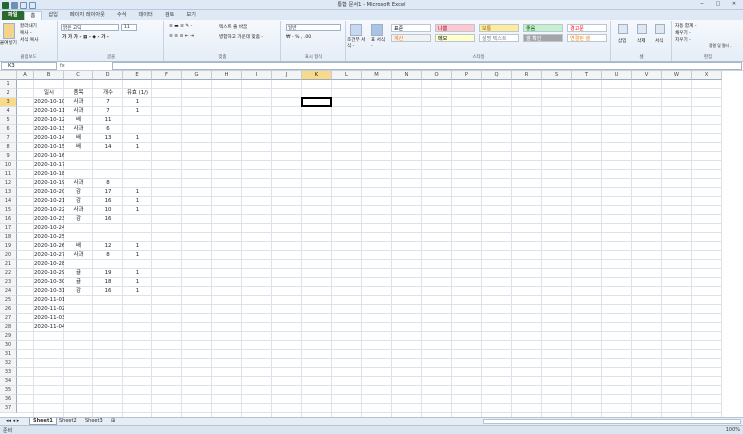 The height and width of the screenshot is (434, 743). I want to click on cell-e19: 1, so click(137, 246).